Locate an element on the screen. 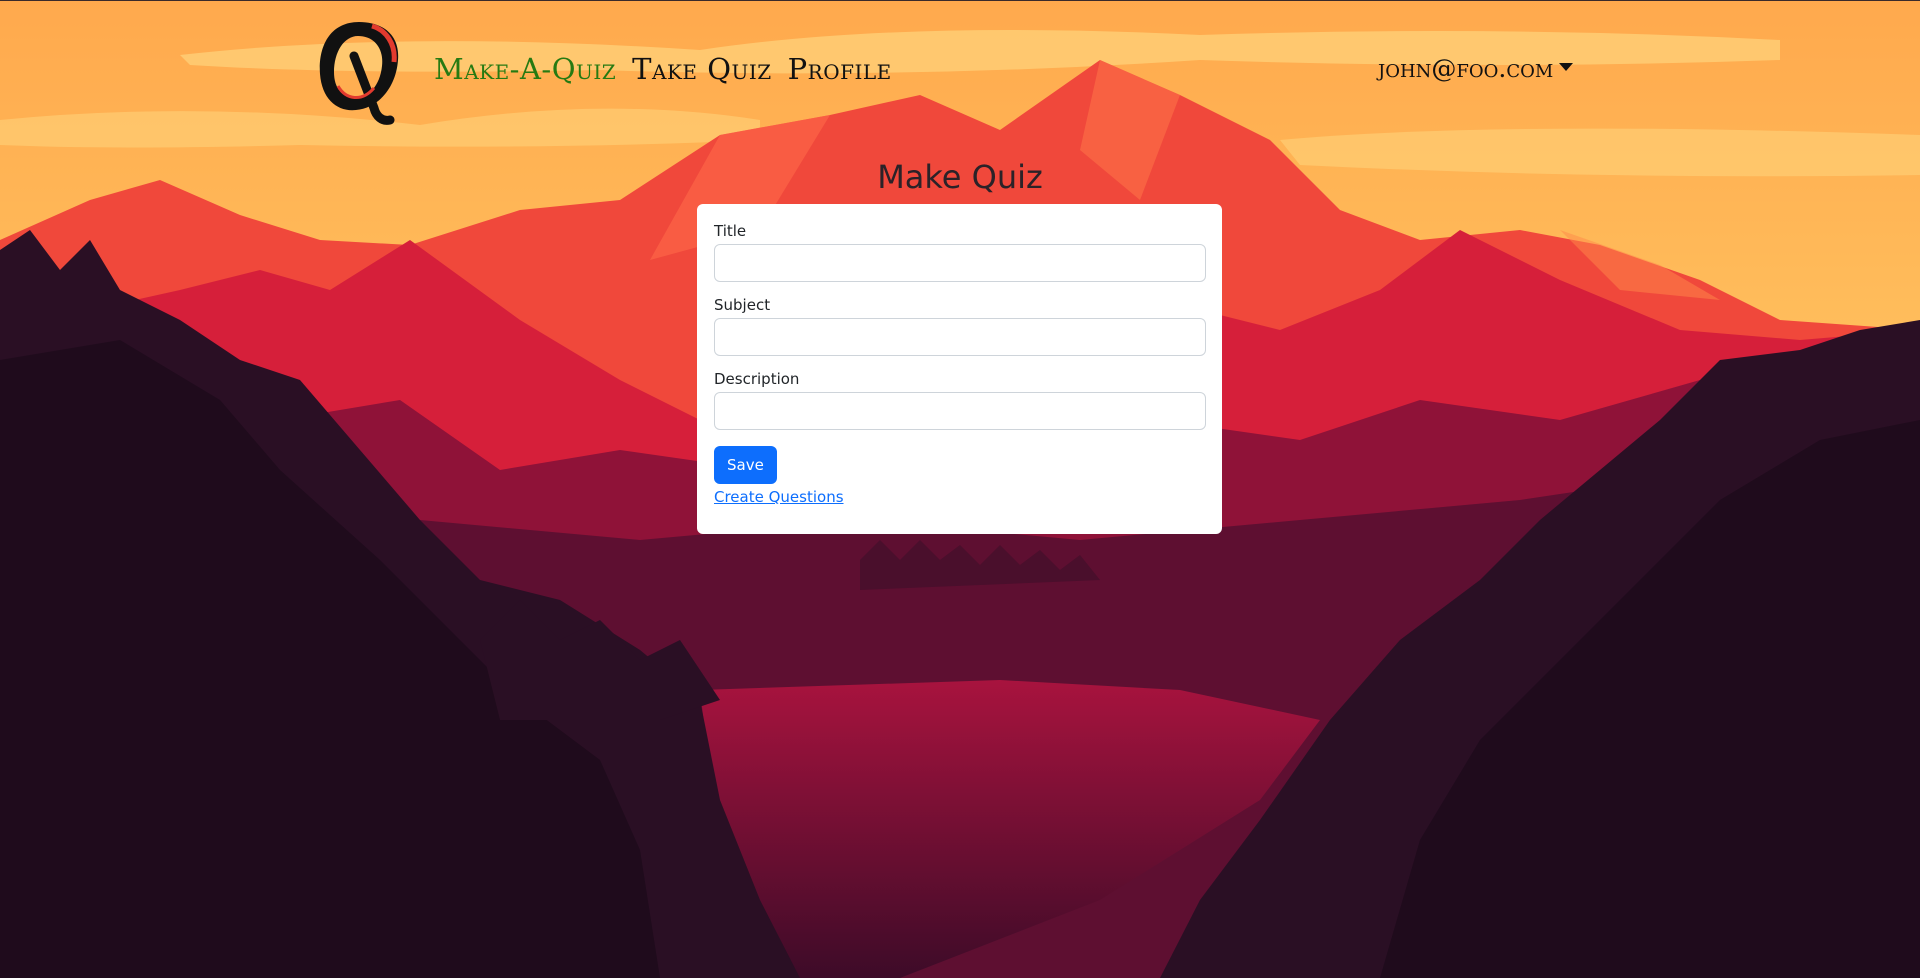 The image size is (1920, 978). user-dropdown-toggle: john@foo.com is located at coordinates (1476, 68).